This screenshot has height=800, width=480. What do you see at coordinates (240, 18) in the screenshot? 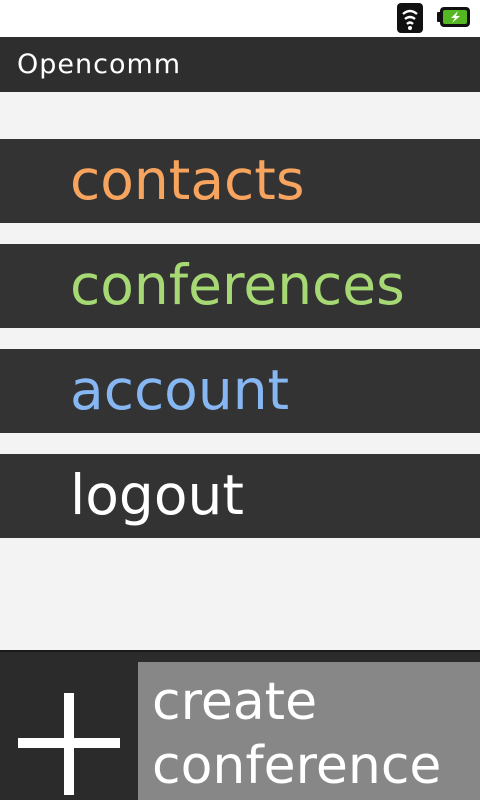
I see `status-bar` at bounding box center [240, 18].